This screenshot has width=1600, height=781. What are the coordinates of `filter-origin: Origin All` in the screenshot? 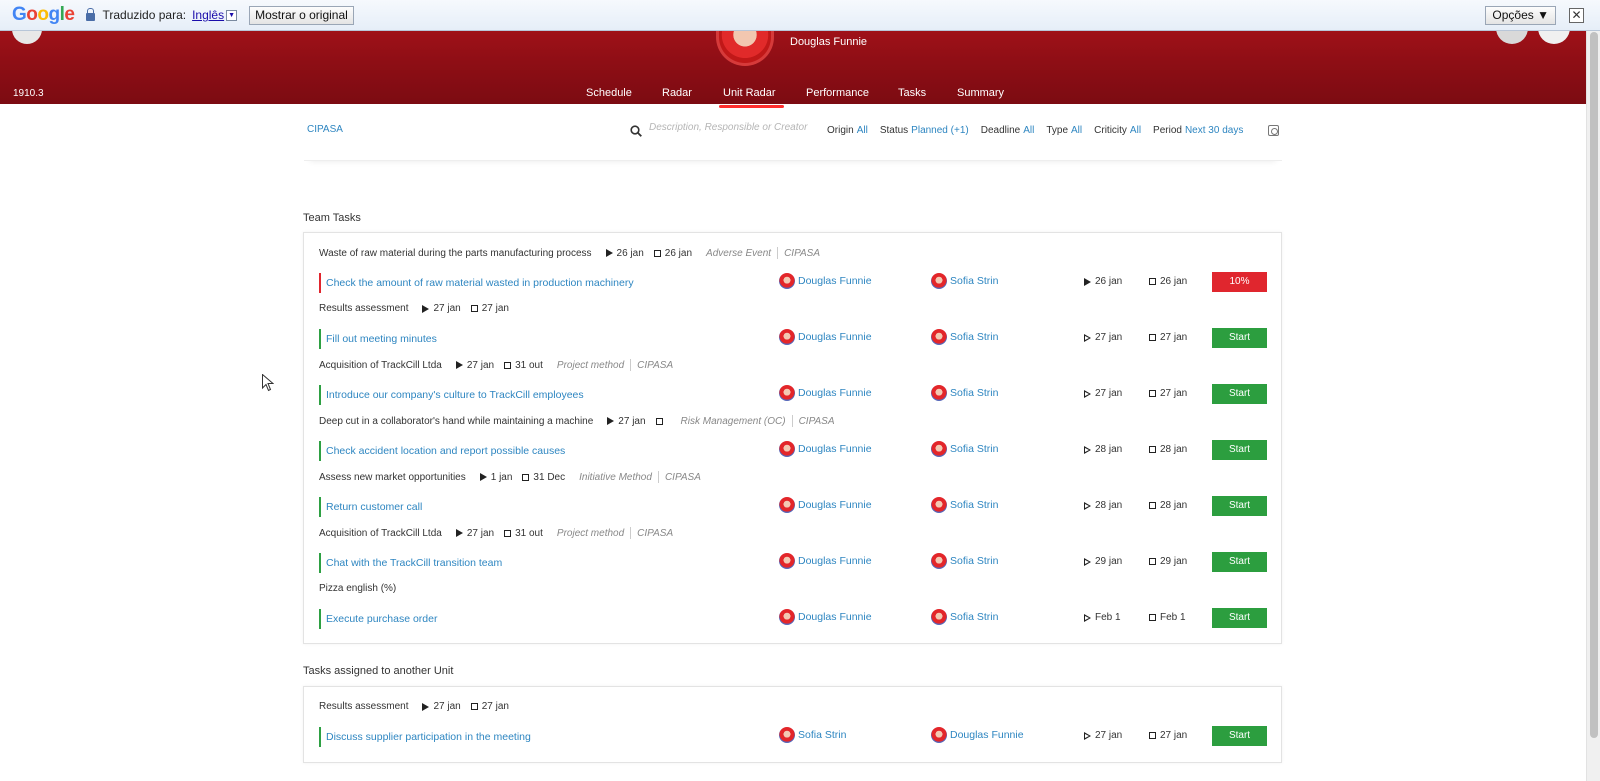 It's located at (847, 130).